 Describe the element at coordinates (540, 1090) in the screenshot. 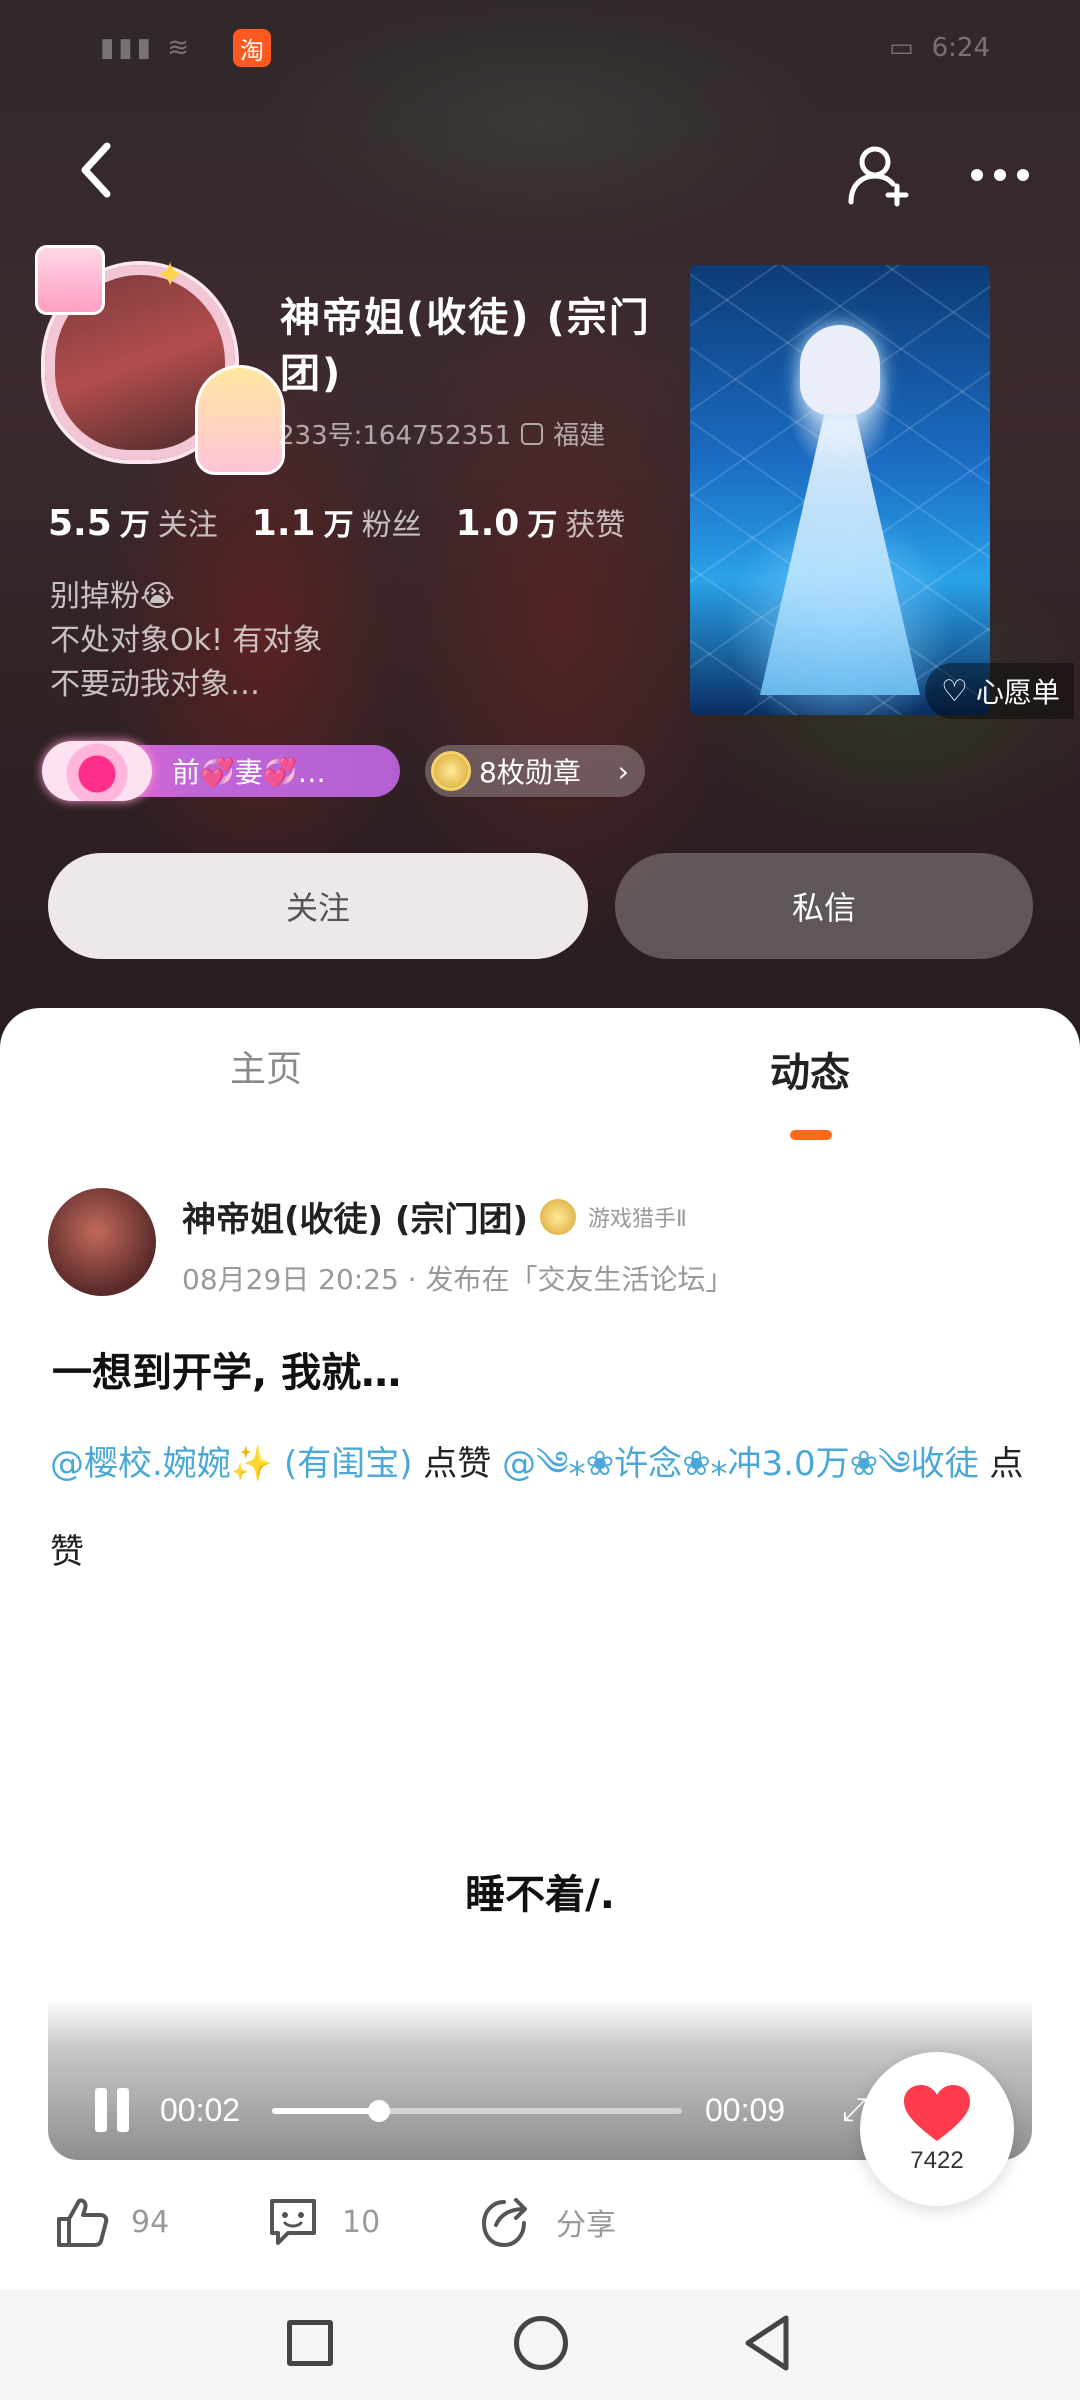

I see `profile-tabs: 主页 动态` at that location.